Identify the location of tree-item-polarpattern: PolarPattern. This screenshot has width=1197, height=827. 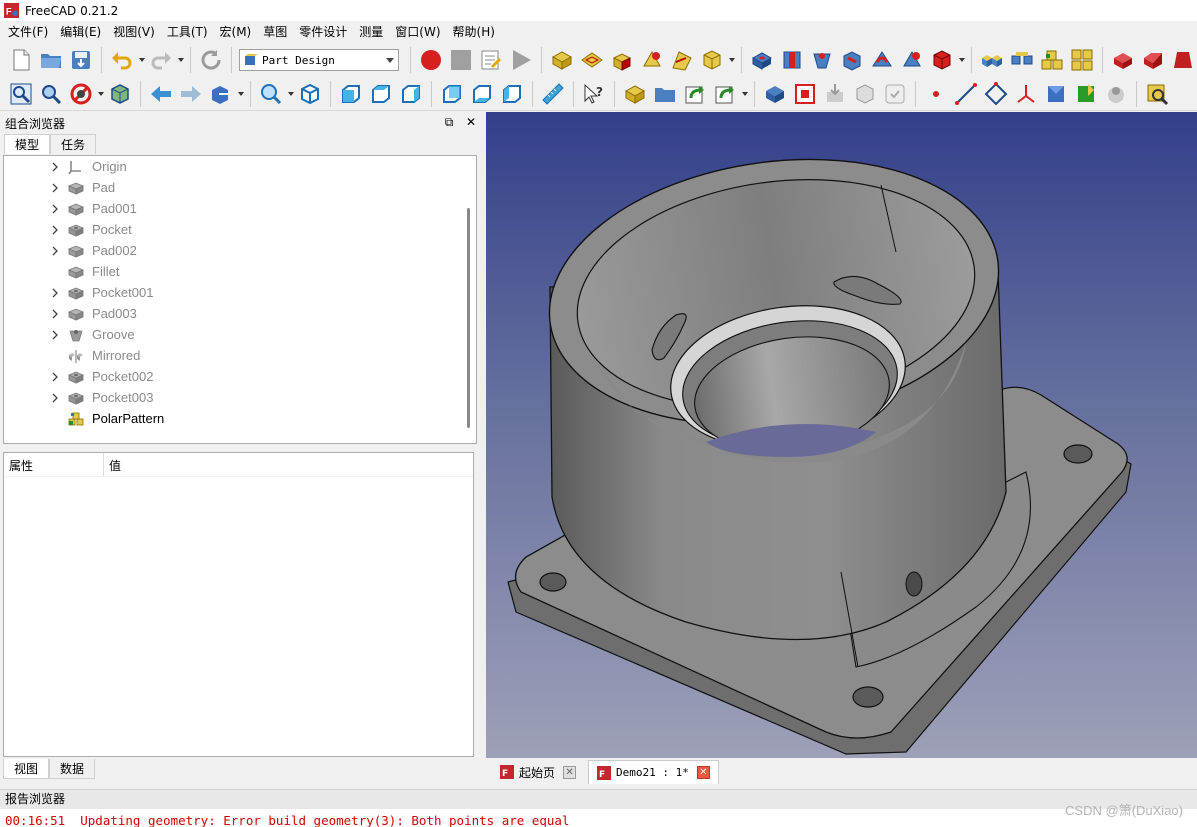
(240, 418).